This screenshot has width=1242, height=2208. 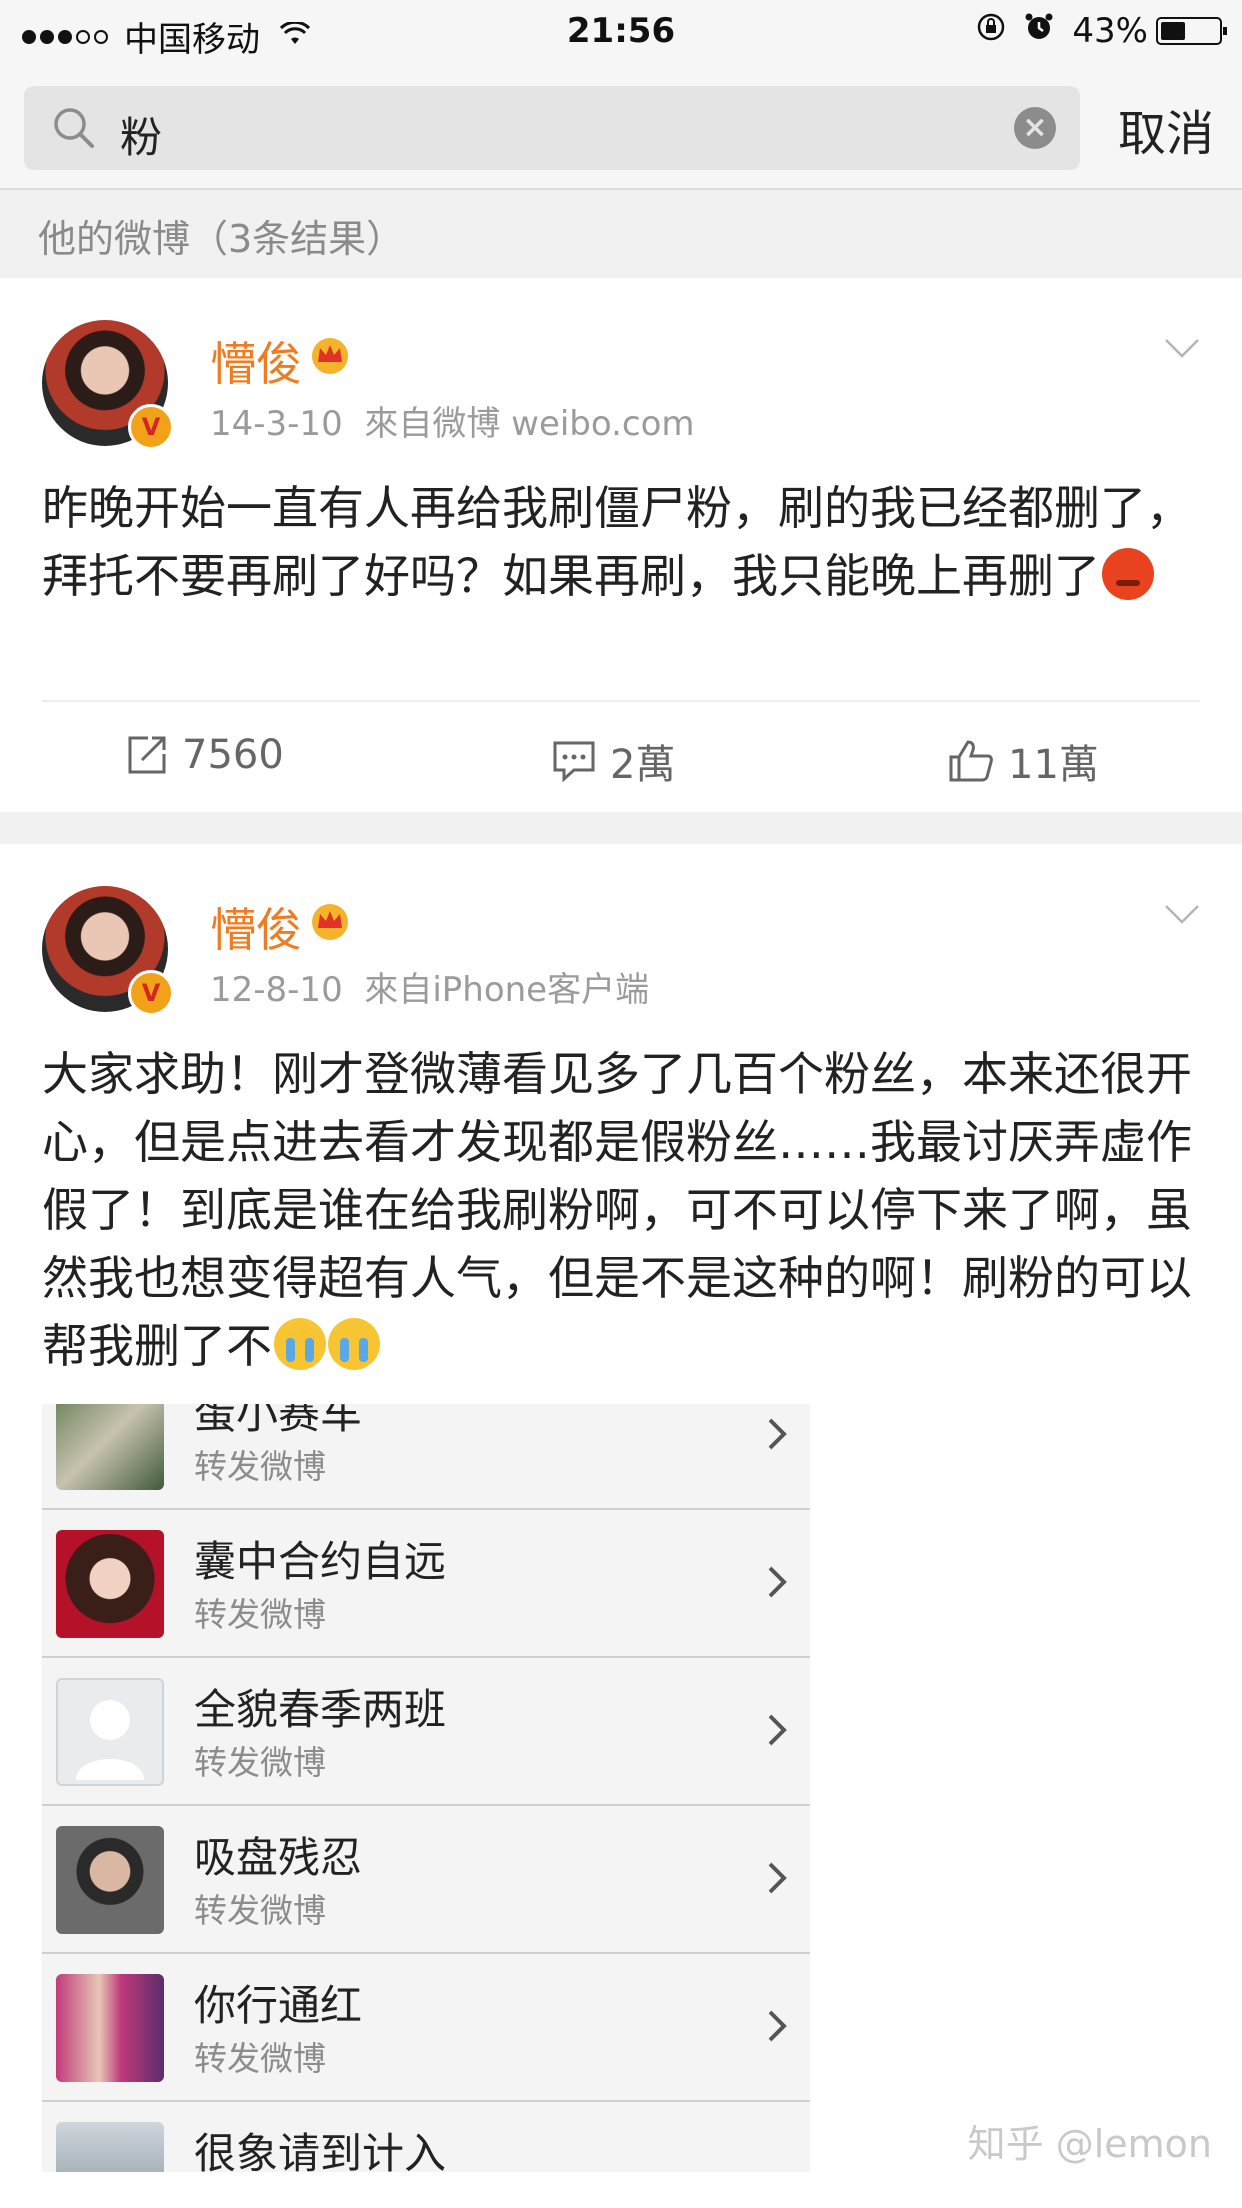 I want to click on repost-button: 7560, so click(x=205, y=755).